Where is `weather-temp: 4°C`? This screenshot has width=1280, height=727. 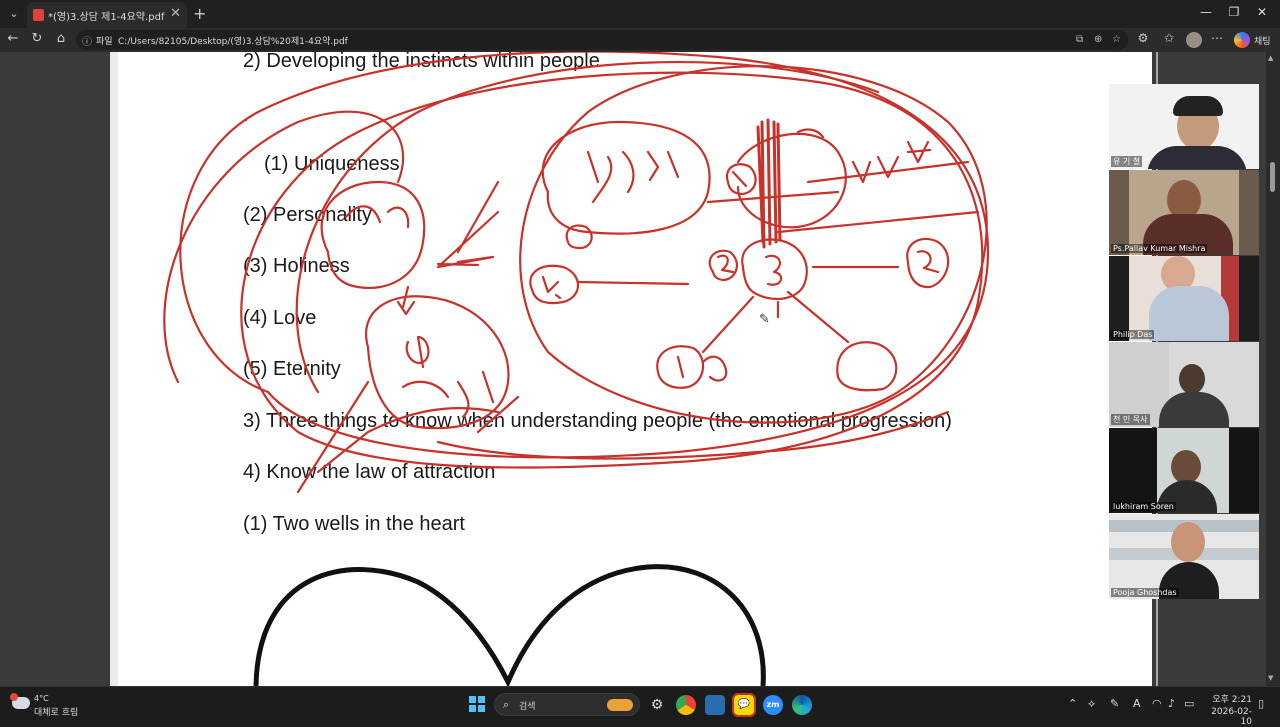
weather-temp: 4°C is located at coordinates (41, 698).